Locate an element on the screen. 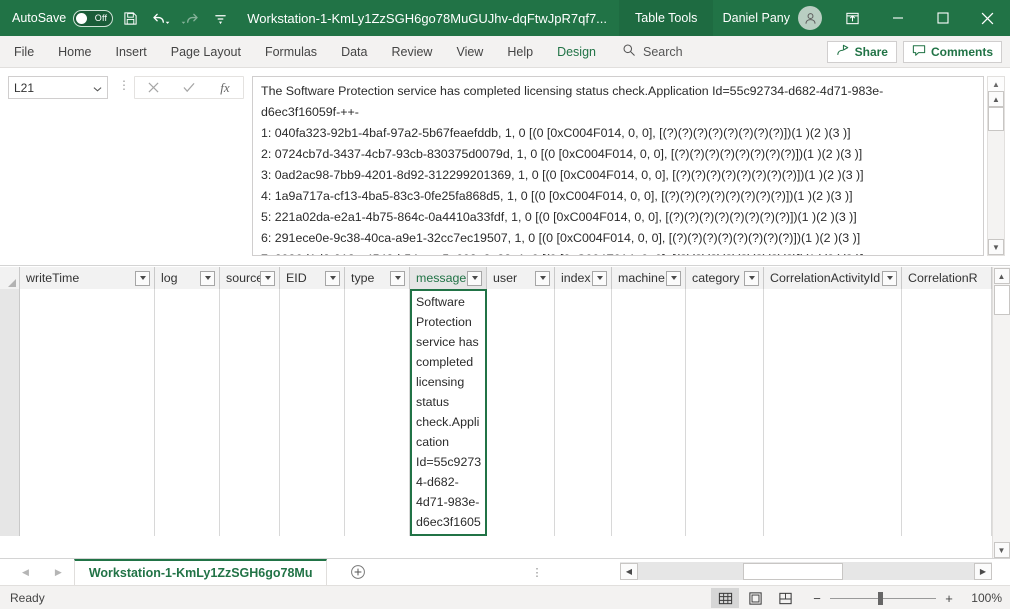 The height and width of the screenshot is (609, 1010). column-header-correlationr: CorrelationR is located at coordinates (947, 278).